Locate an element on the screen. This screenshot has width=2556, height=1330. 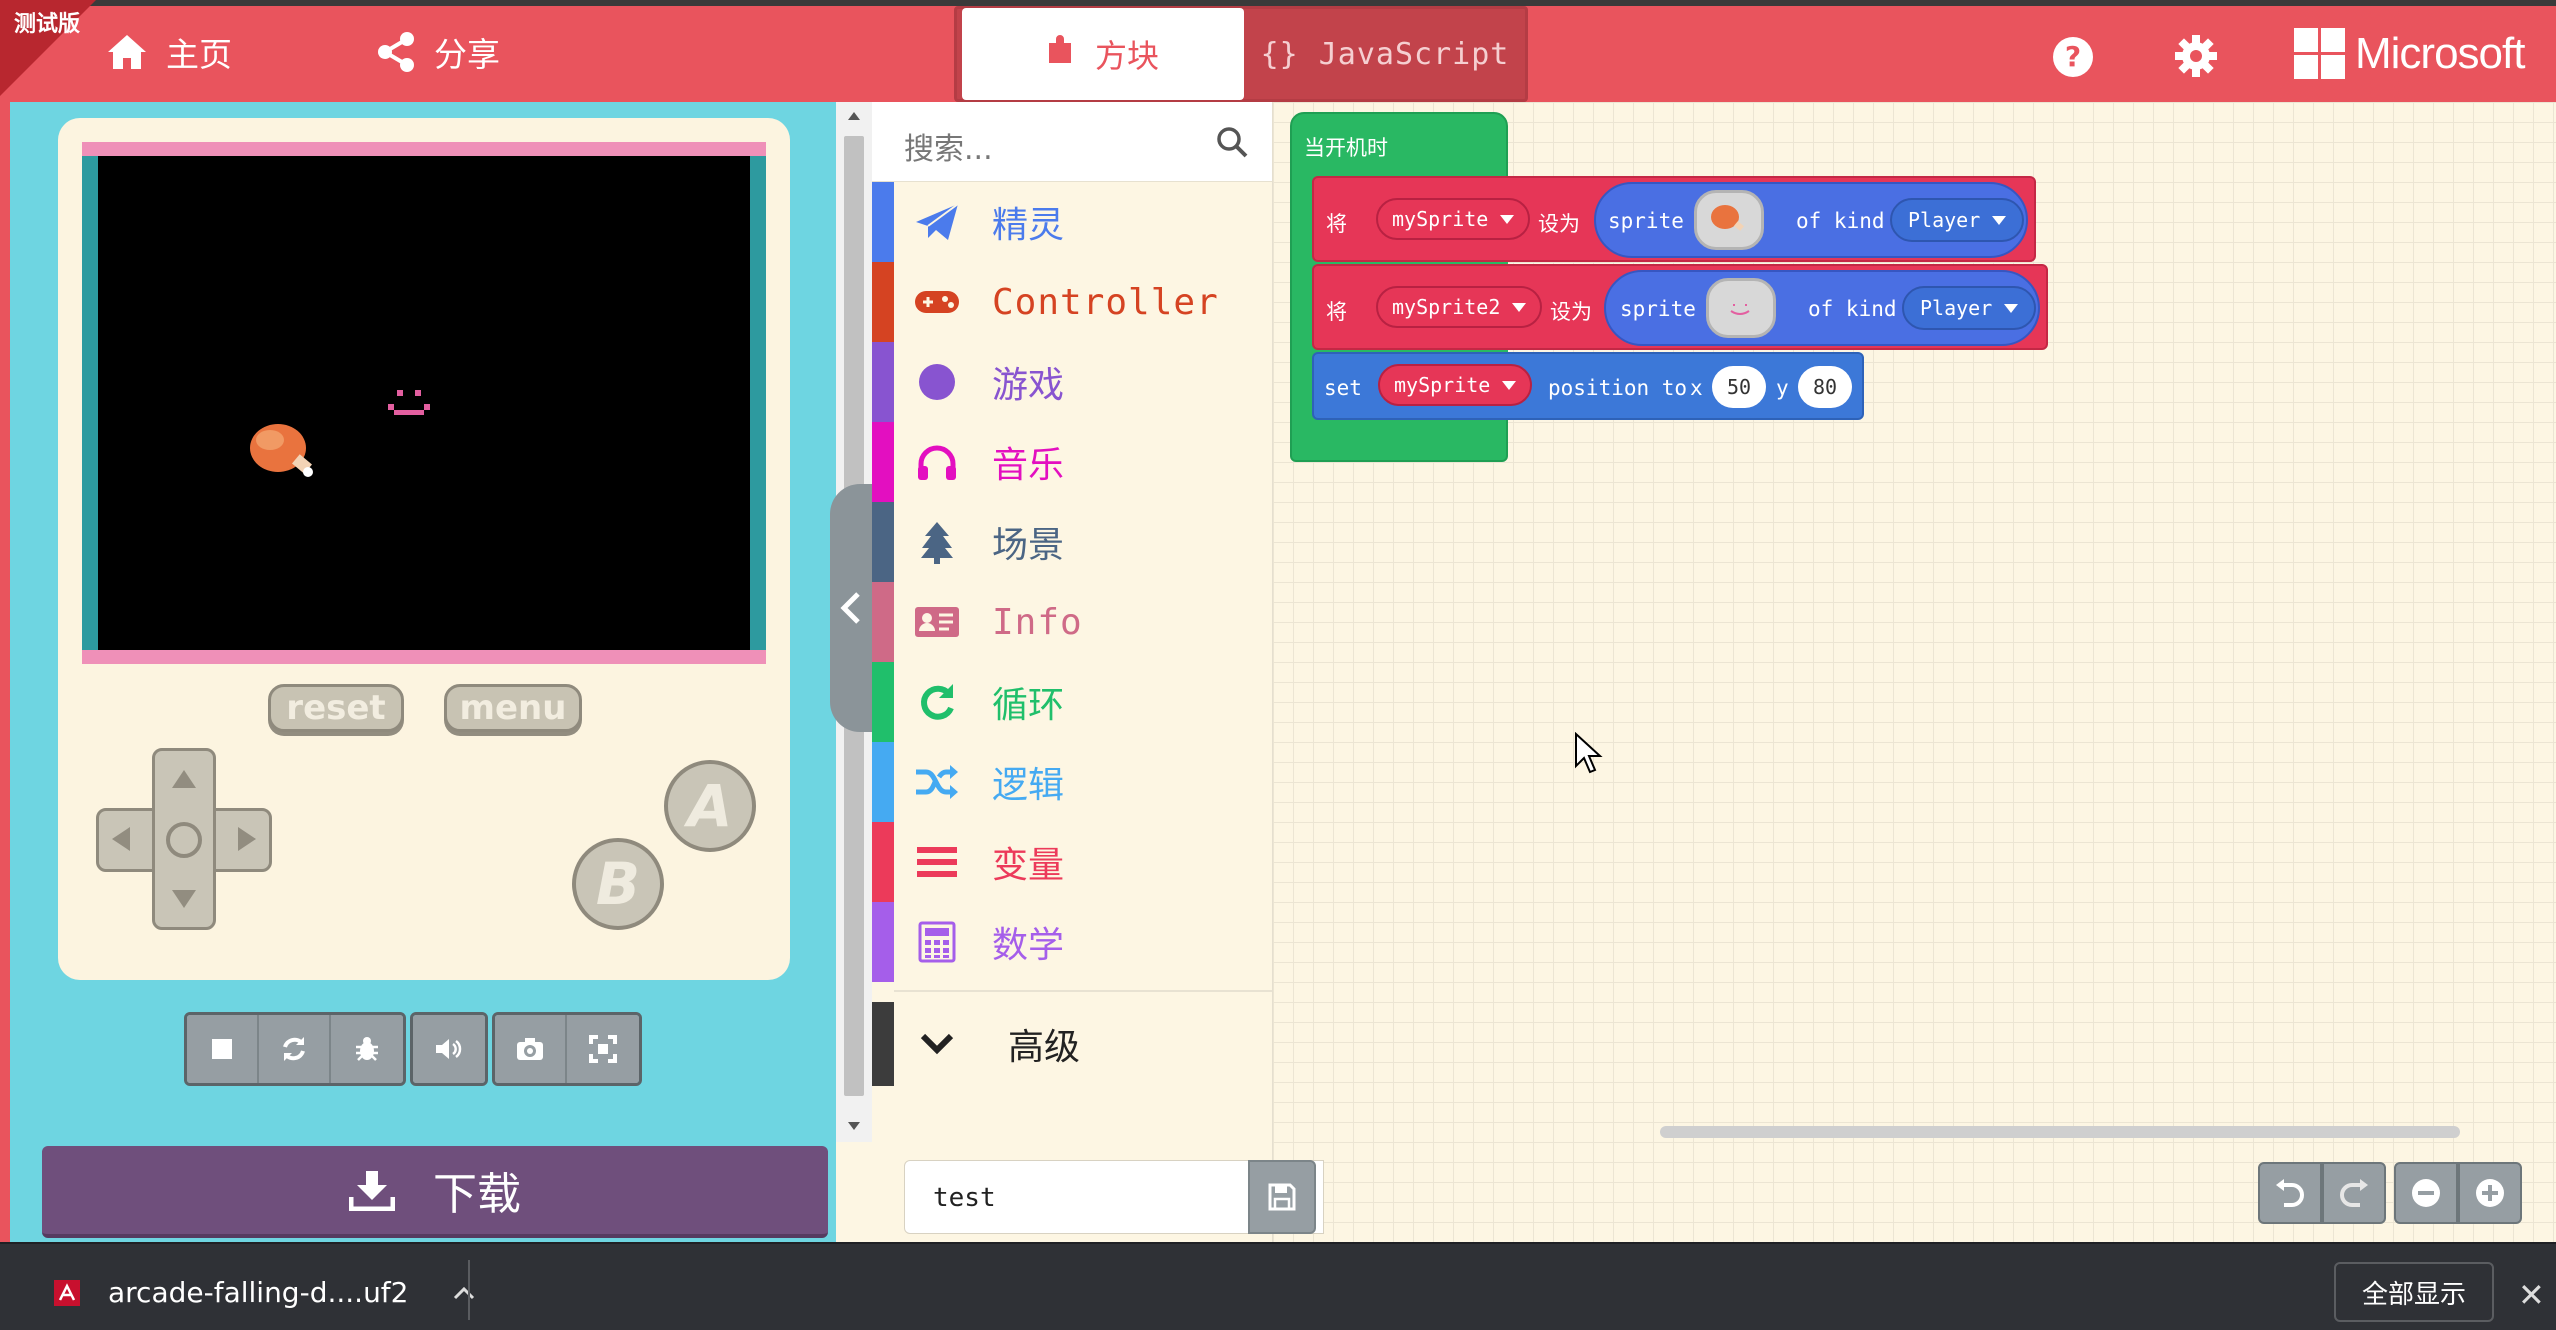
undo-icon is located at coordinates (2290, 1193).